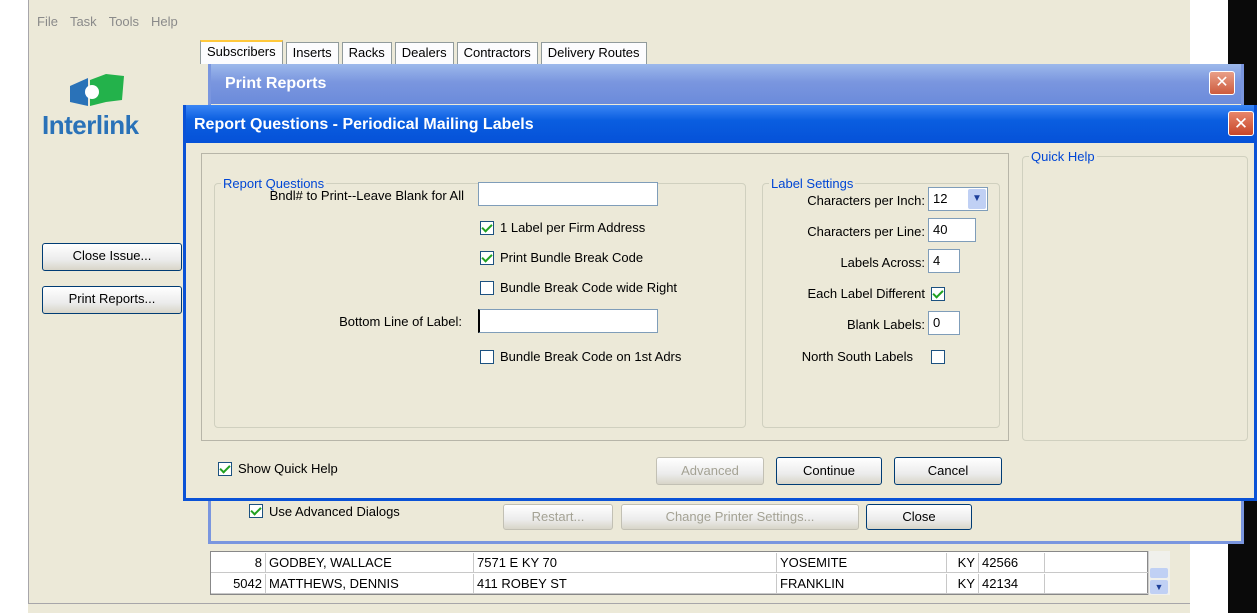 This screenshot has height=613, width=1257. What do you see at coordinates (573, 227) in the screenshot?
I see `label-per-firm-label: 1 Label per Firm Address` at bounding box center [573, 227].